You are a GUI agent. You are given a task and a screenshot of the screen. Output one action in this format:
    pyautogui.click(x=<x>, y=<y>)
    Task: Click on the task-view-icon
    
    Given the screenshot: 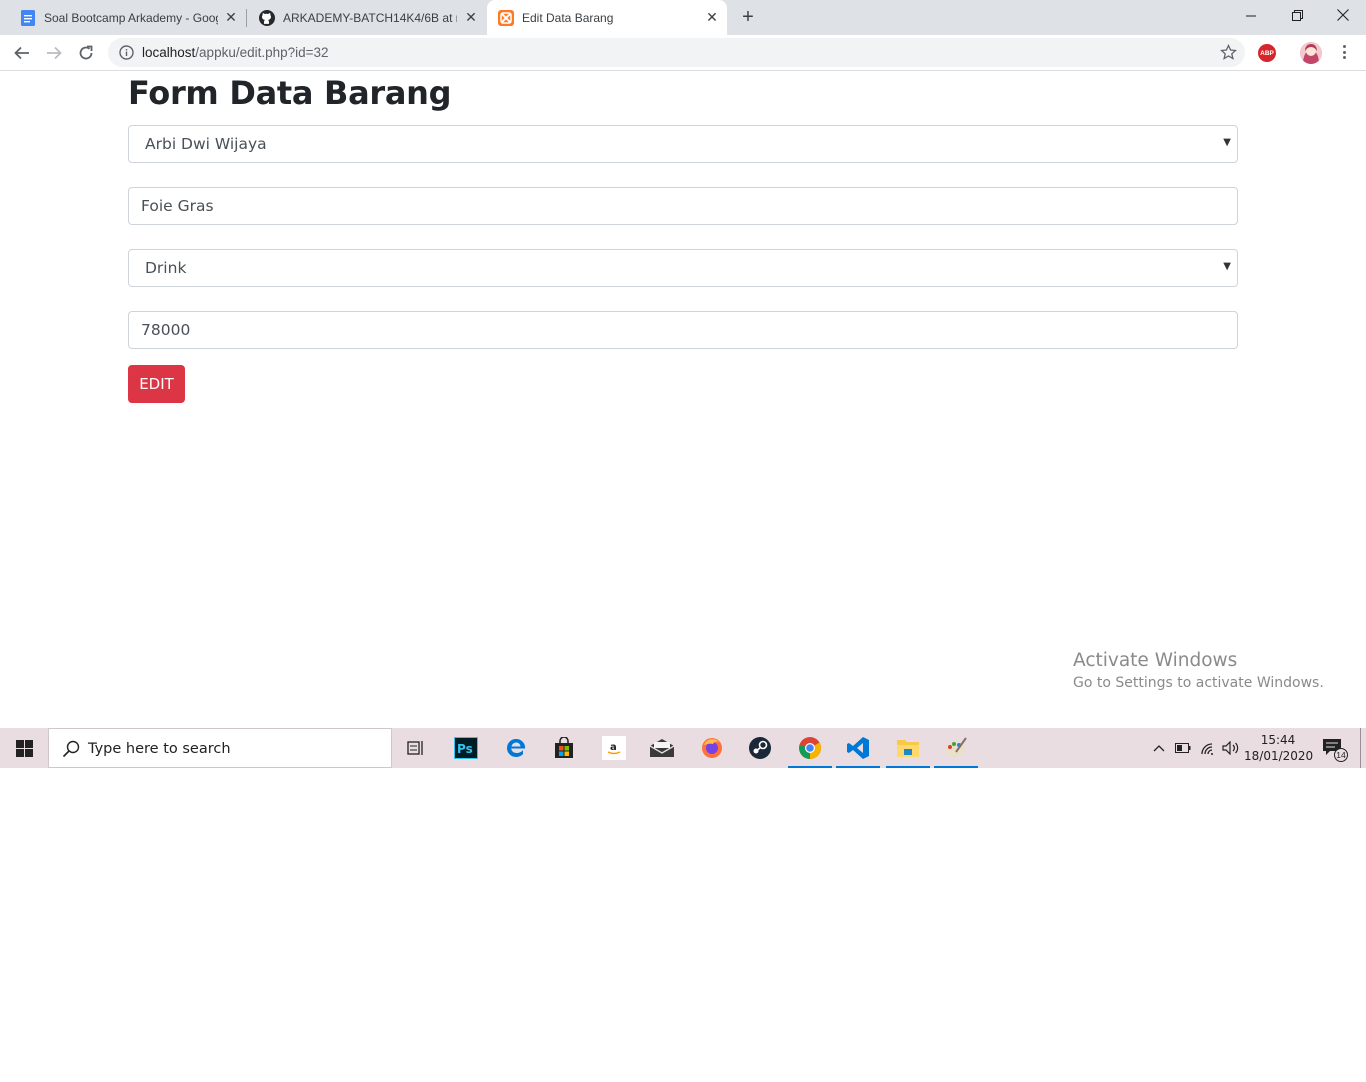 What is the action you would take?
    pyautogui.click(x=416, y=748)
    